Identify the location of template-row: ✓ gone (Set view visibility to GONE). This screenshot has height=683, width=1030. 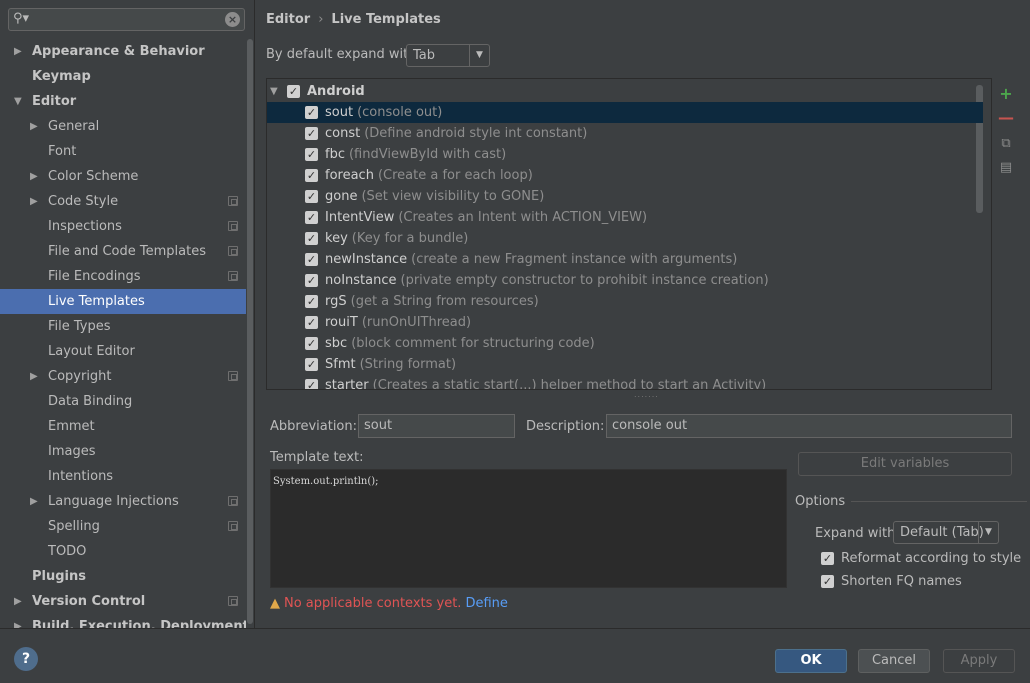
(625, 196).